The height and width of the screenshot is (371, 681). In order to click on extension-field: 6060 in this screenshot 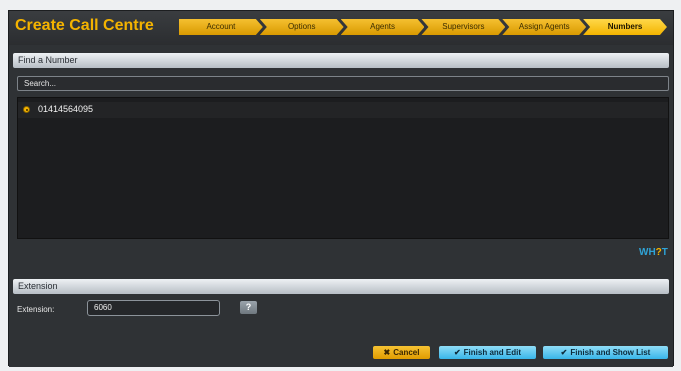, I will do `click(153, 308)`.